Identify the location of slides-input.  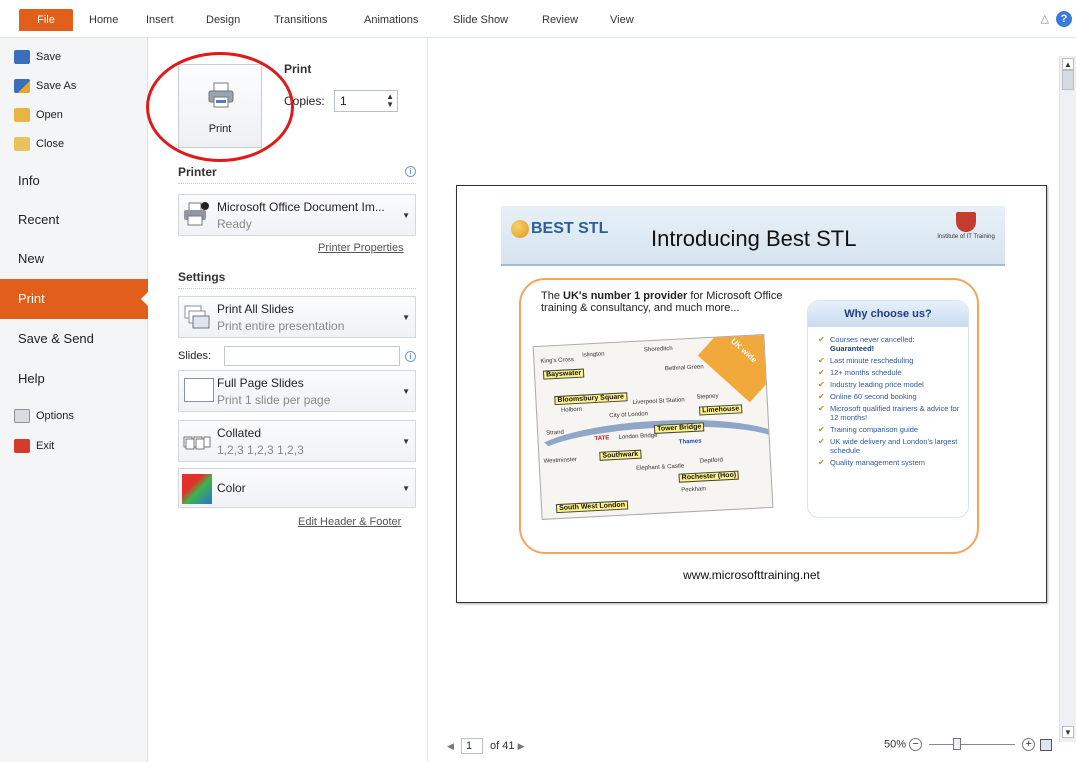
(312, 356).